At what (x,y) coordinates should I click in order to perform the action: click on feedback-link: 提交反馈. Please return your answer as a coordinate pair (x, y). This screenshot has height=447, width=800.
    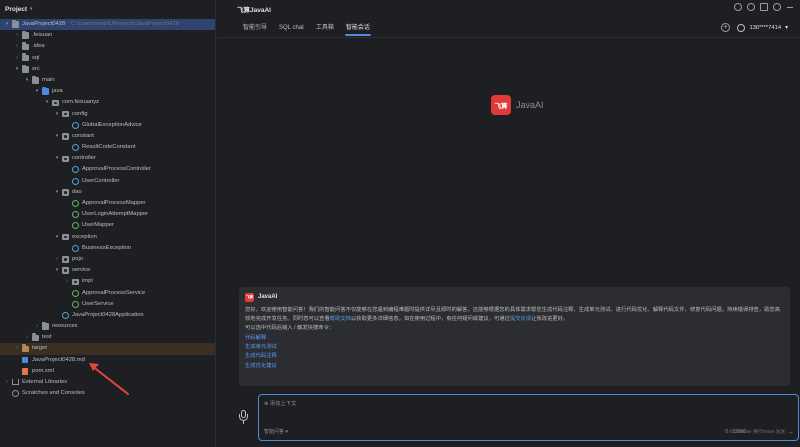
    Looking at the image, I should click on (520, 319).